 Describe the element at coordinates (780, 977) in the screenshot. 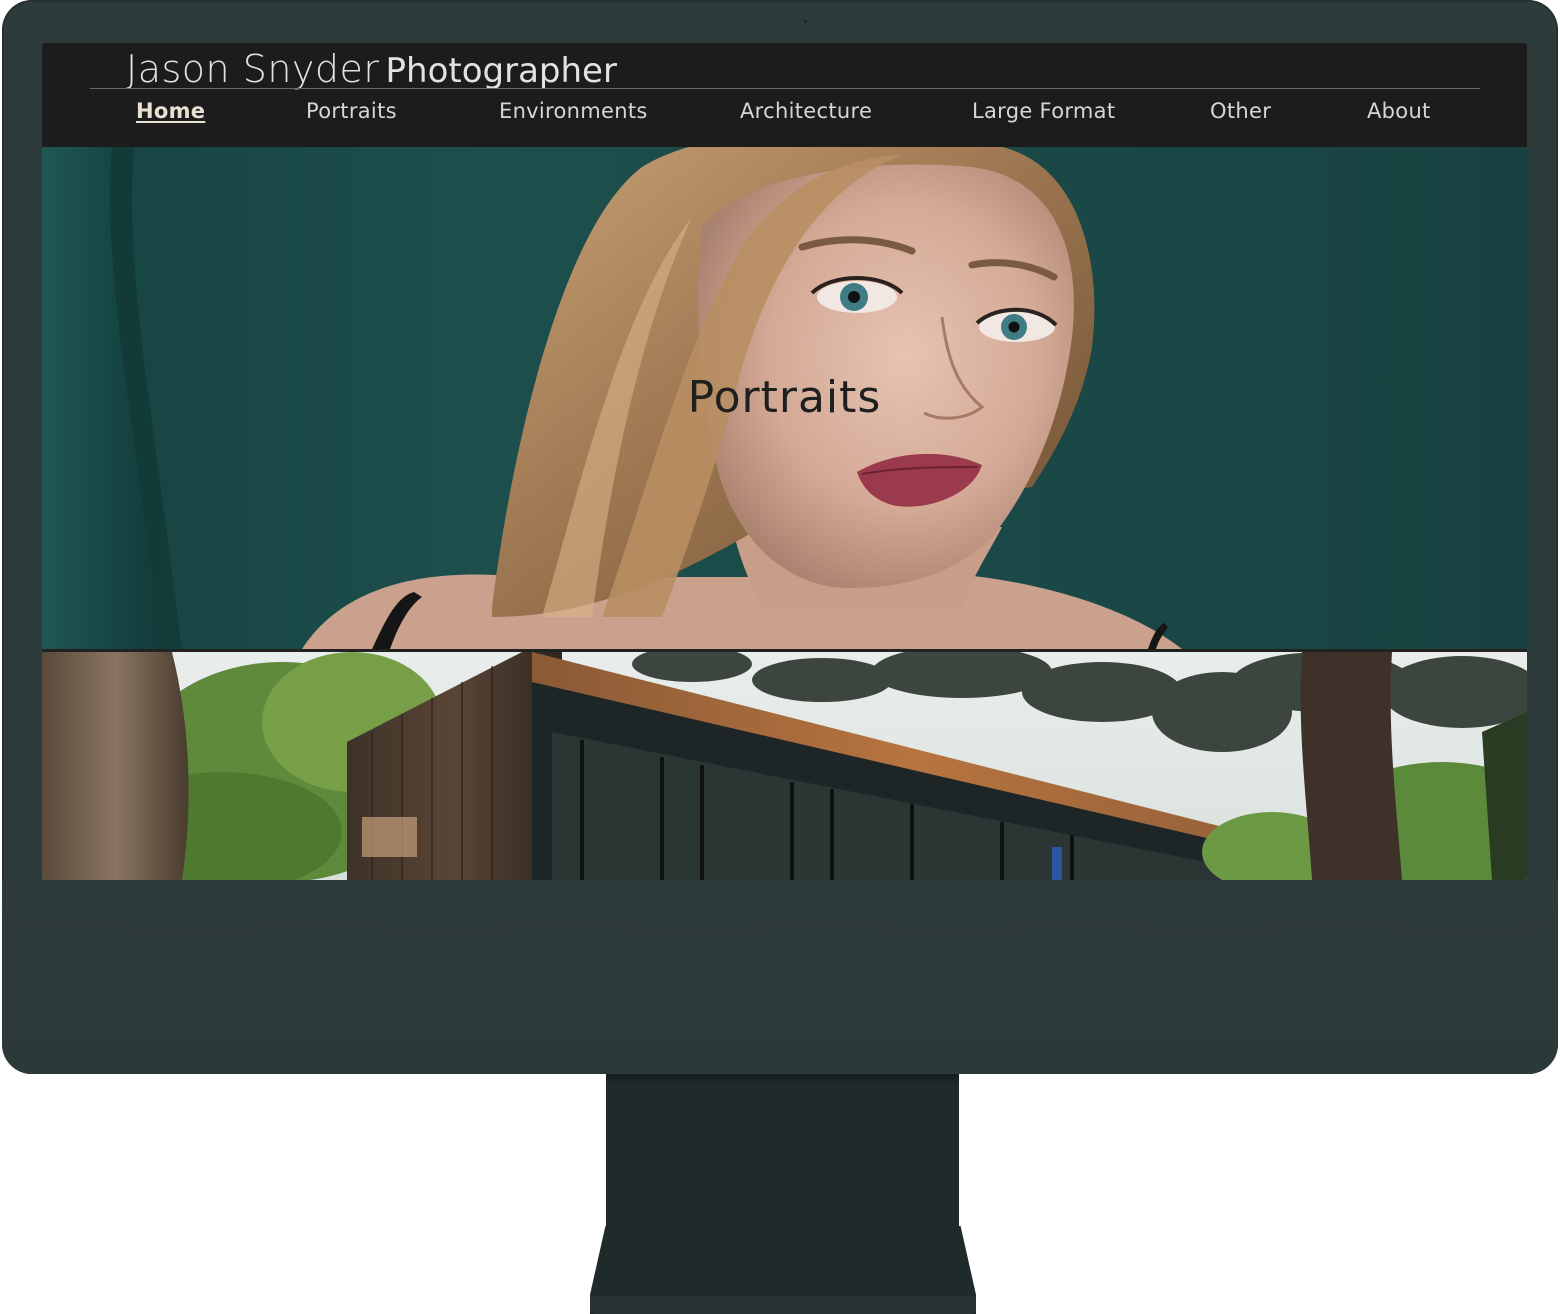

I see `monitor-chin` at that location.